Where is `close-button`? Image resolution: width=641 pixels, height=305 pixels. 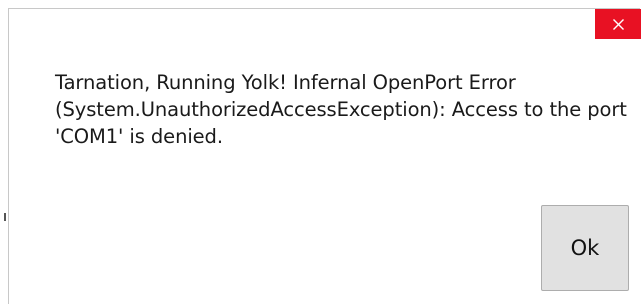 close-button is located at coordinates (618, 24).